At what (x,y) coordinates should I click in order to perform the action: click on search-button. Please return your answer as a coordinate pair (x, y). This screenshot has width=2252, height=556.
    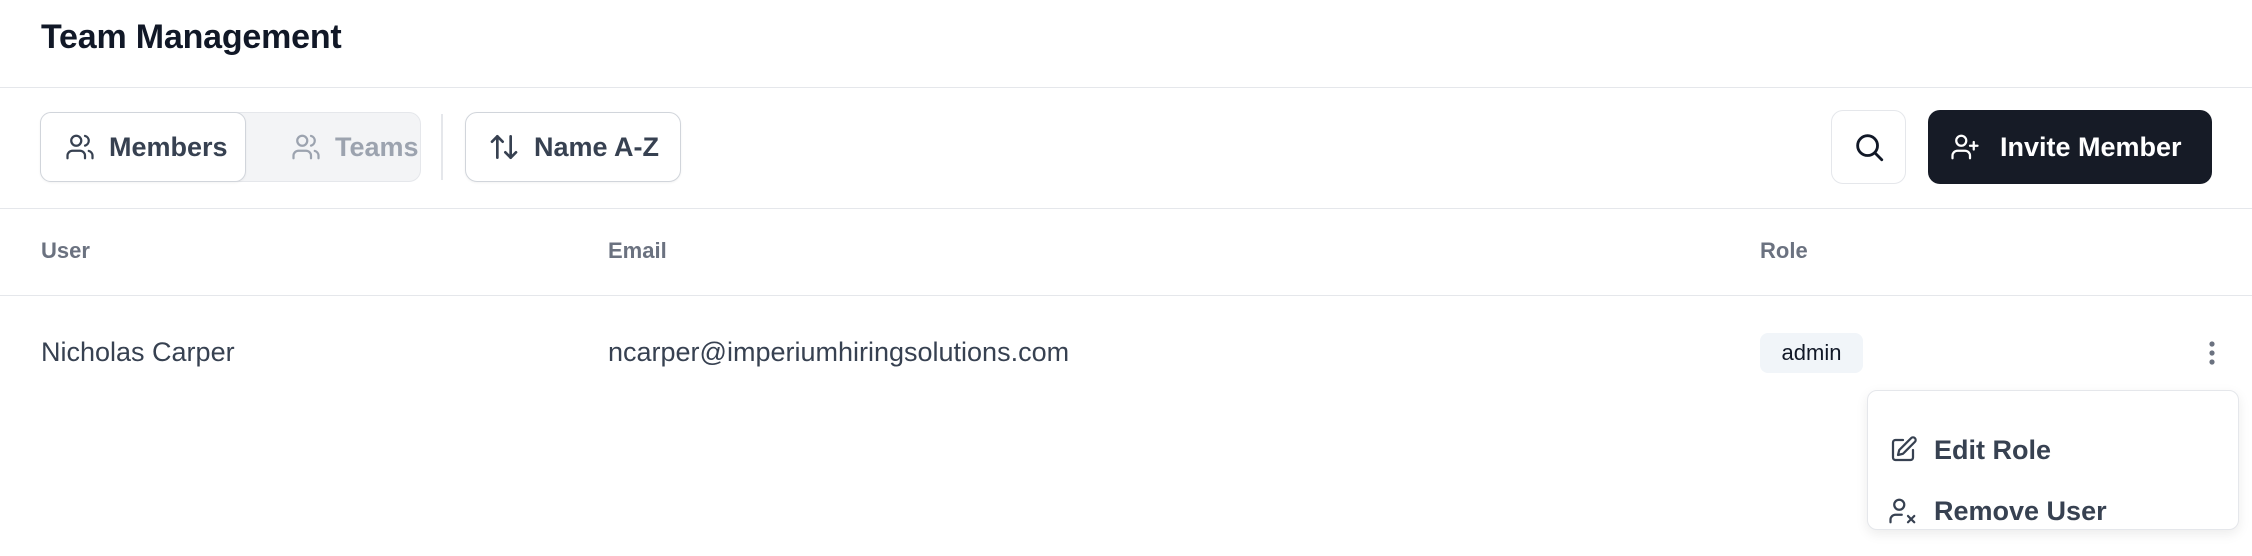
    Looking at the image, I should click on (1868, 147).